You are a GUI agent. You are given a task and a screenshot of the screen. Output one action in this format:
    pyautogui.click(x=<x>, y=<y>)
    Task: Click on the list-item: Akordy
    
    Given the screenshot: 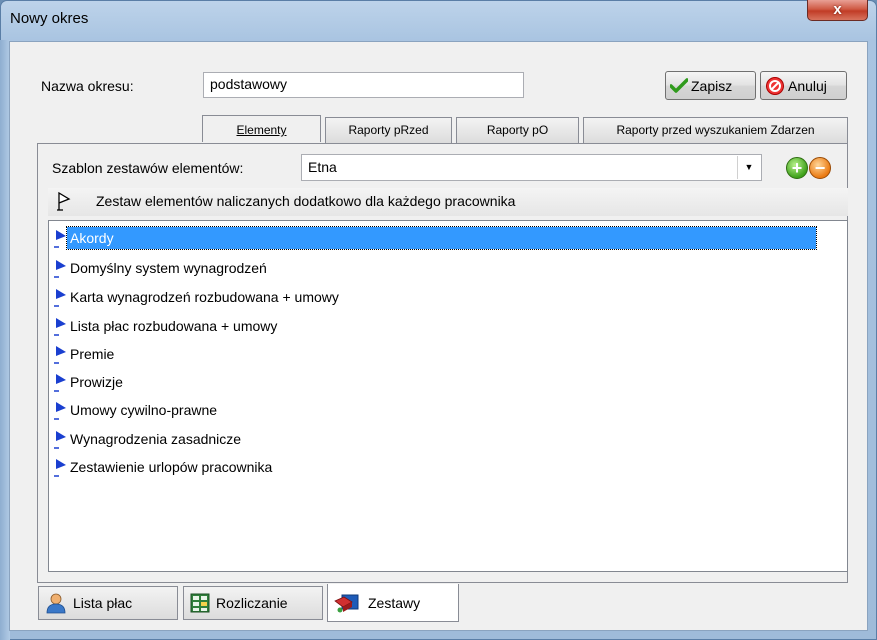 What is the action you would take?
    pyautogui.click(x=435, y=238)
    